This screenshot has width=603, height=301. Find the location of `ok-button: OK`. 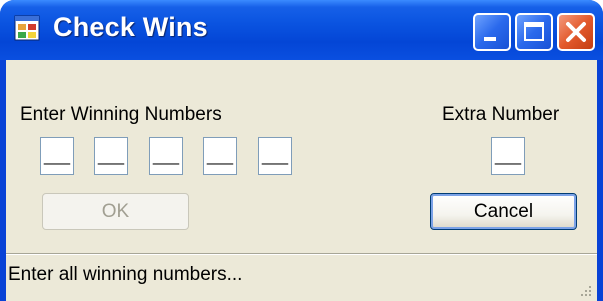

ok-button: OK is located at coordinates (115, 211).